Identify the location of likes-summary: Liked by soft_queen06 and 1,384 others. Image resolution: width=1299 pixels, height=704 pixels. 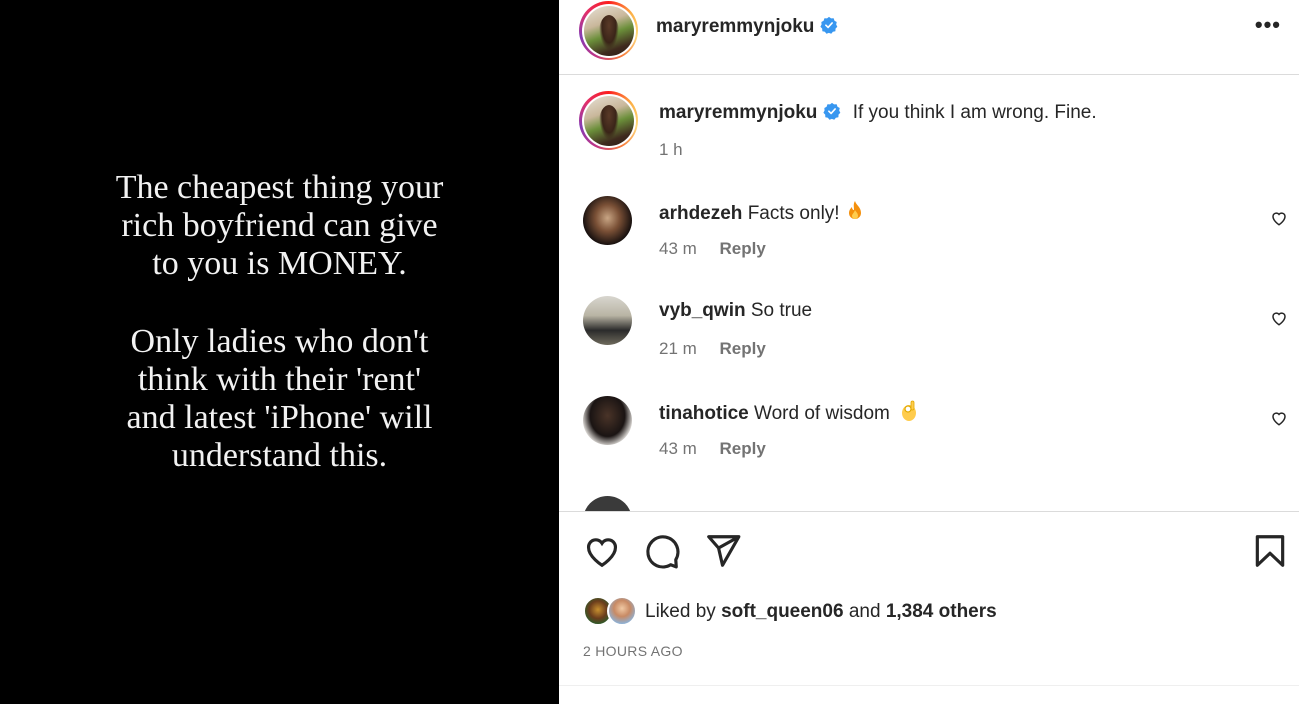
(790, 612).